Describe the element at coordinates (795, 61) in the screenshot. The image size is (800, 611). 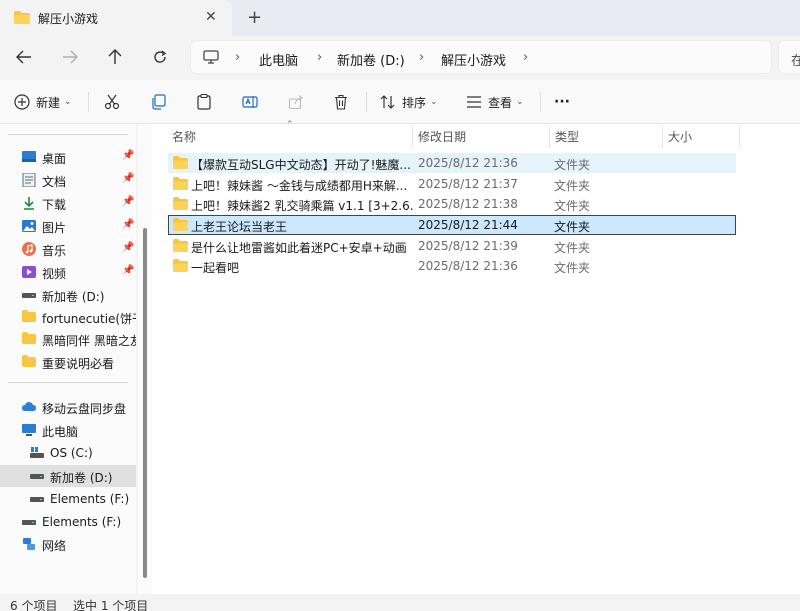
I see `search-placeholder: 在` at that location.